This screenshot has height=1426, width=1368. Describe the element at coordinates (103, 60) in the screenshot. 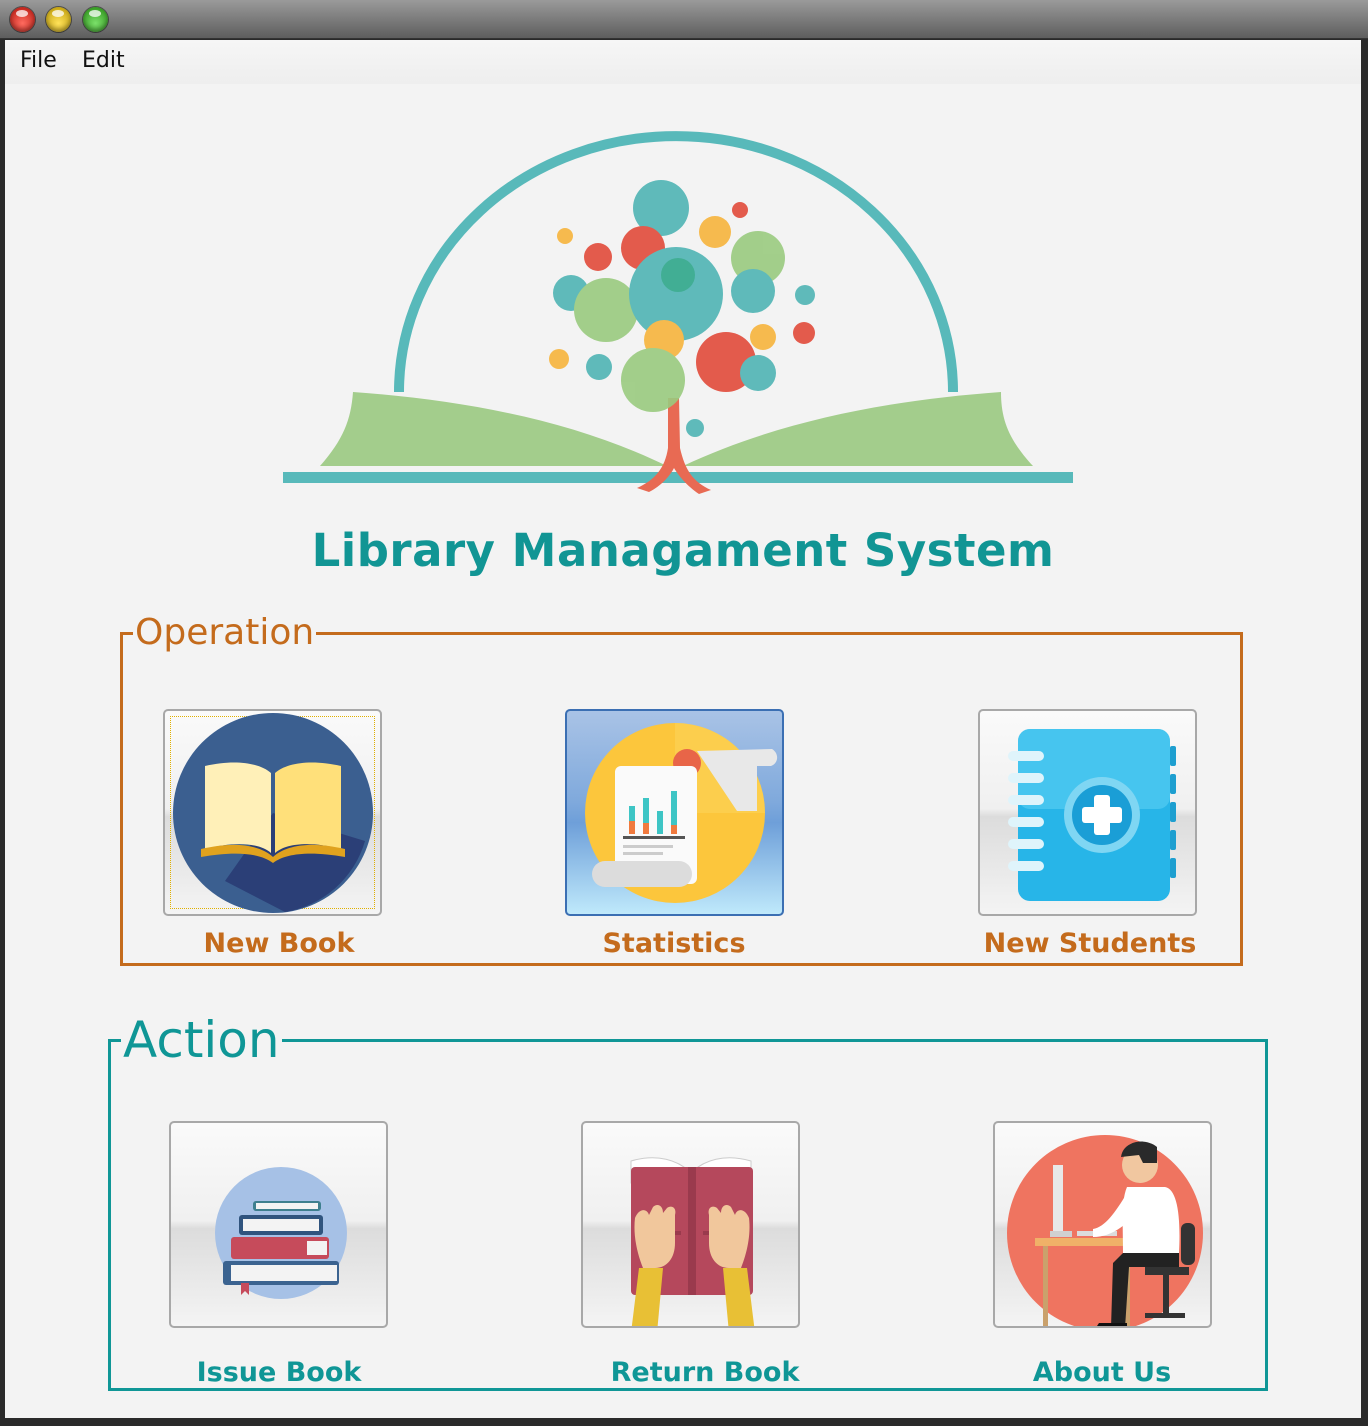

I see `menu-edit: Edit` at that location.